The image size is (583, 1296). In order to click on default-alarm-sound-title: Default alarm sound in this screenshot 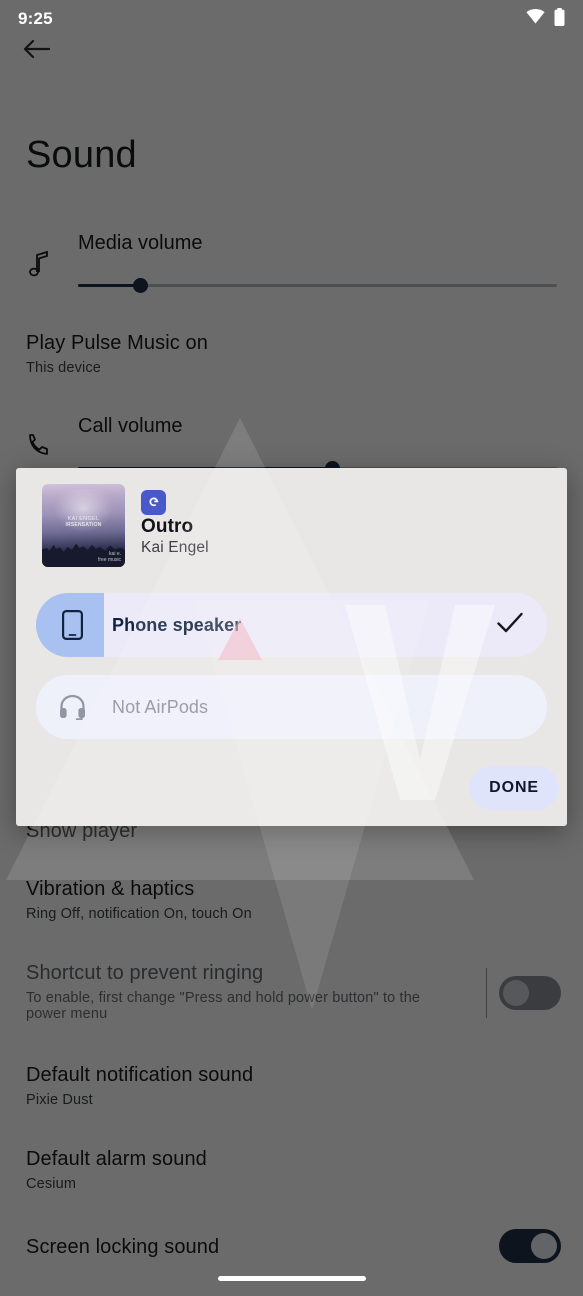, I will do `click(116, 1159)`.